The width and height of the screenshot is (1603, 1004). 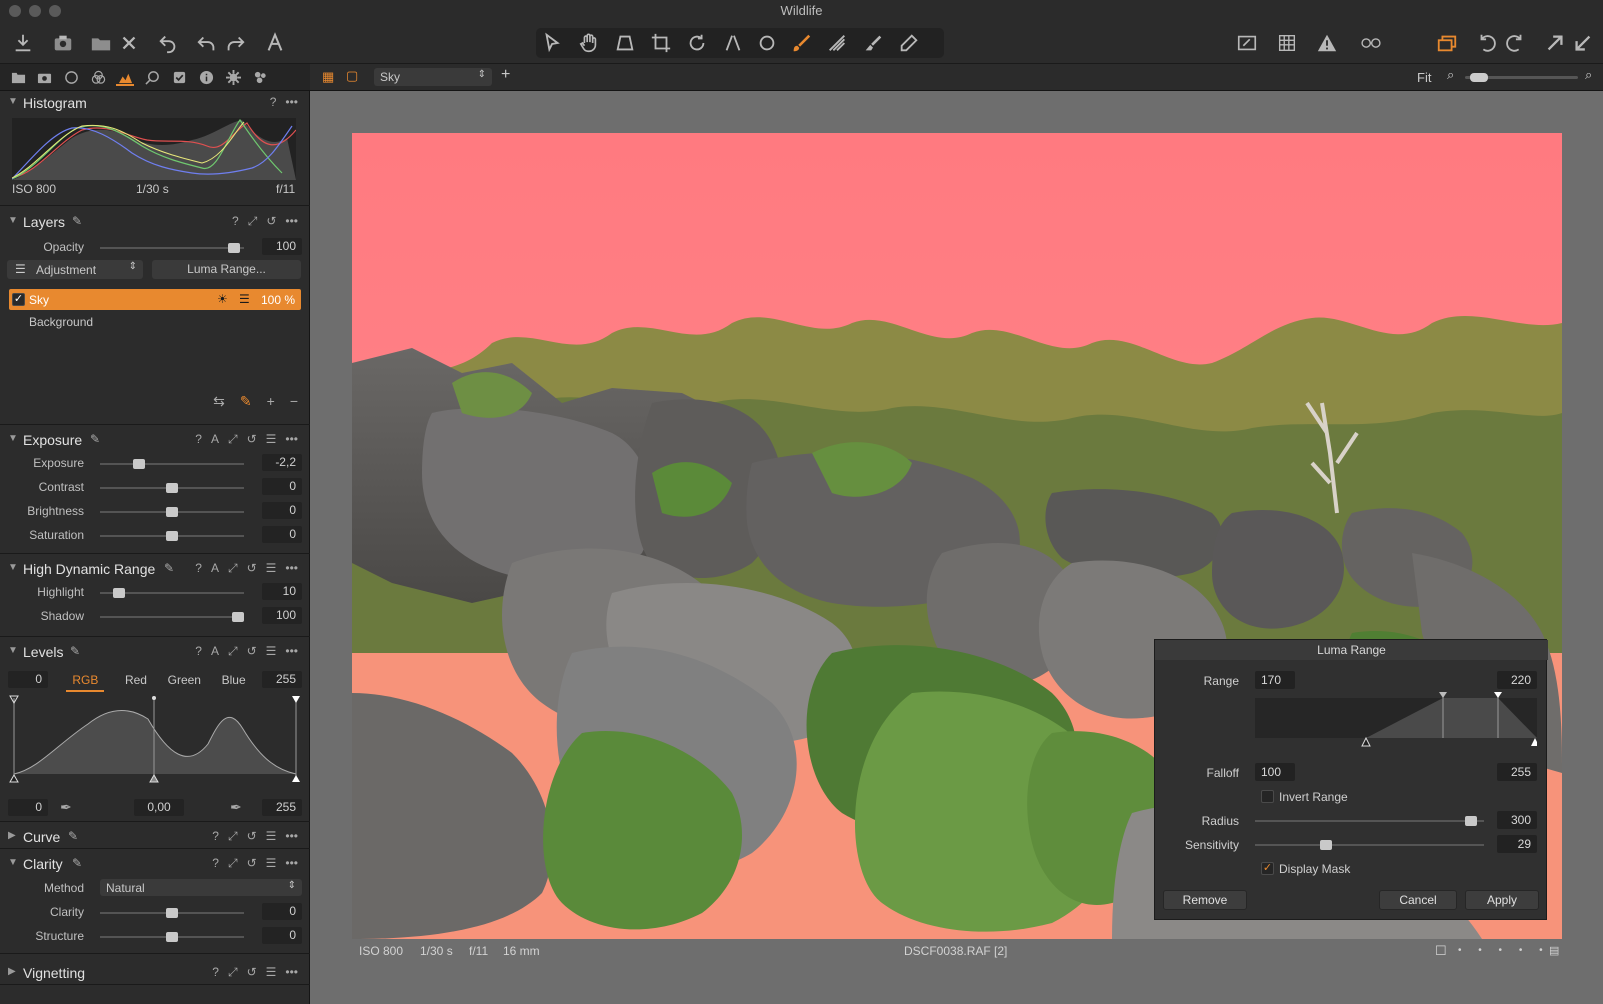 What do you see at coordinates (1205, 900) in the screenshot?
I see `remove-button: Remove` at bounding box center [1205, 900].